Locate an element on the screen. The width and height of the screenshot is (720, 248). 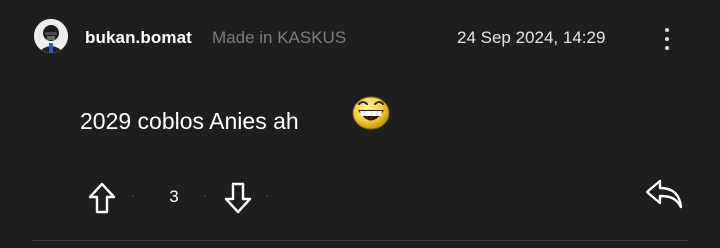
post-timestamp: 24 Sep 2024, 14:29 is located at coordinates (531, 37).